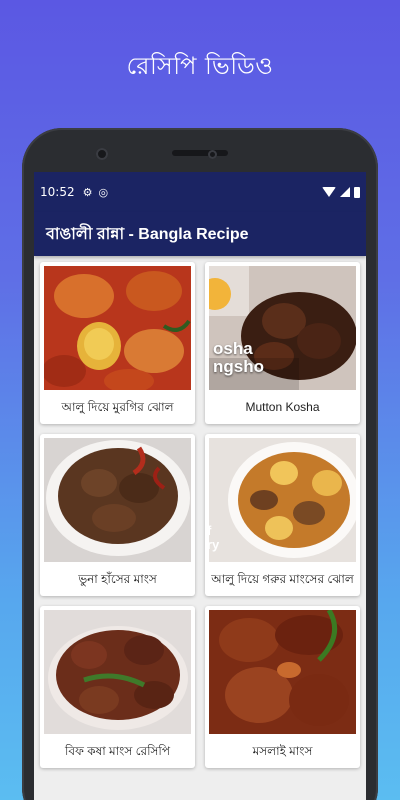  What do you see at coordinates (200, 66) in the screenshot?
I see `promo-title: রেসিপি ভিডিও` at bounding box center [200, 66].